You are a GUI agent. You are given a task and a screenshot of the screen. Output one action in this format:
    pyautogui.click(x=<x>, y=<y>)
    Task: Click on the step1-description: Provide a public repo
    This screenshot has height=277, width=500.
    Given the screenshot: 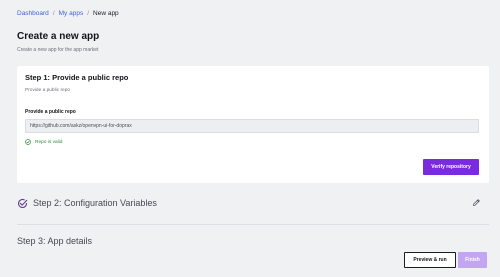 What is the action you would take?
    pyautogui.click(x=48, y=90)
    